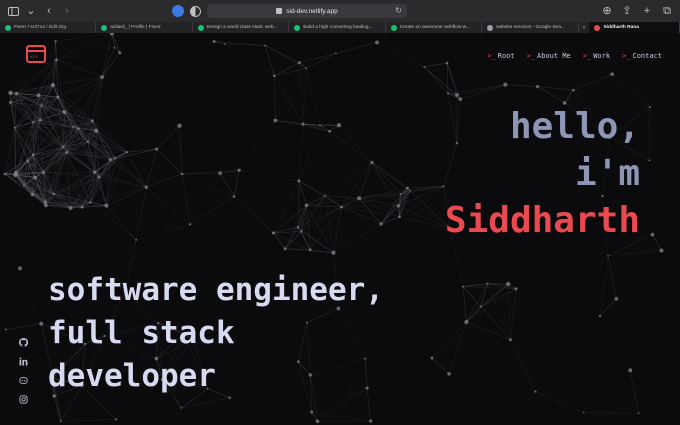 The width and height of the screenshot is (680, 425). I want to click on back-button: ‹, so click(49, 11).